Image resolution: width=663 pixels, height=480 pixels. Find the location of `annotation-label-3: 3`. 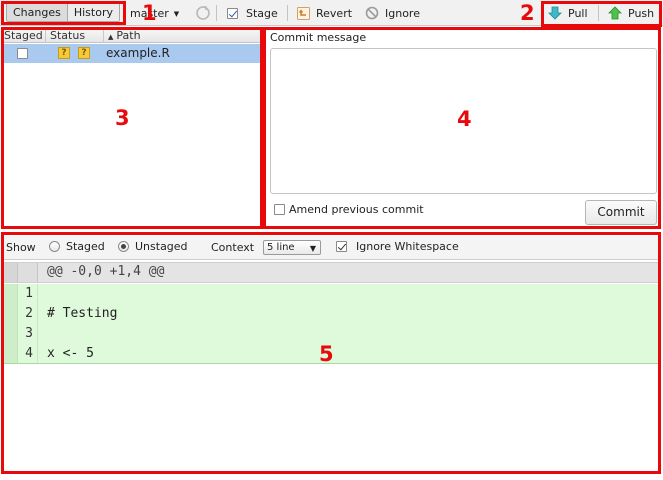

annotation-label-3: 3 is located at coordinates (122, 118).